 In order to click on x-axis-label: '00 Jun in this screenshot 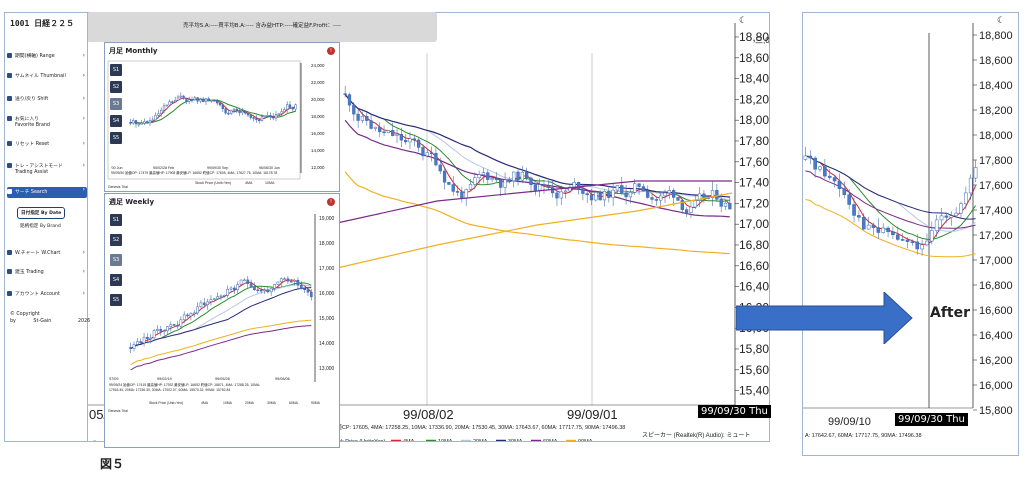, I will do `click(116, 168)`.